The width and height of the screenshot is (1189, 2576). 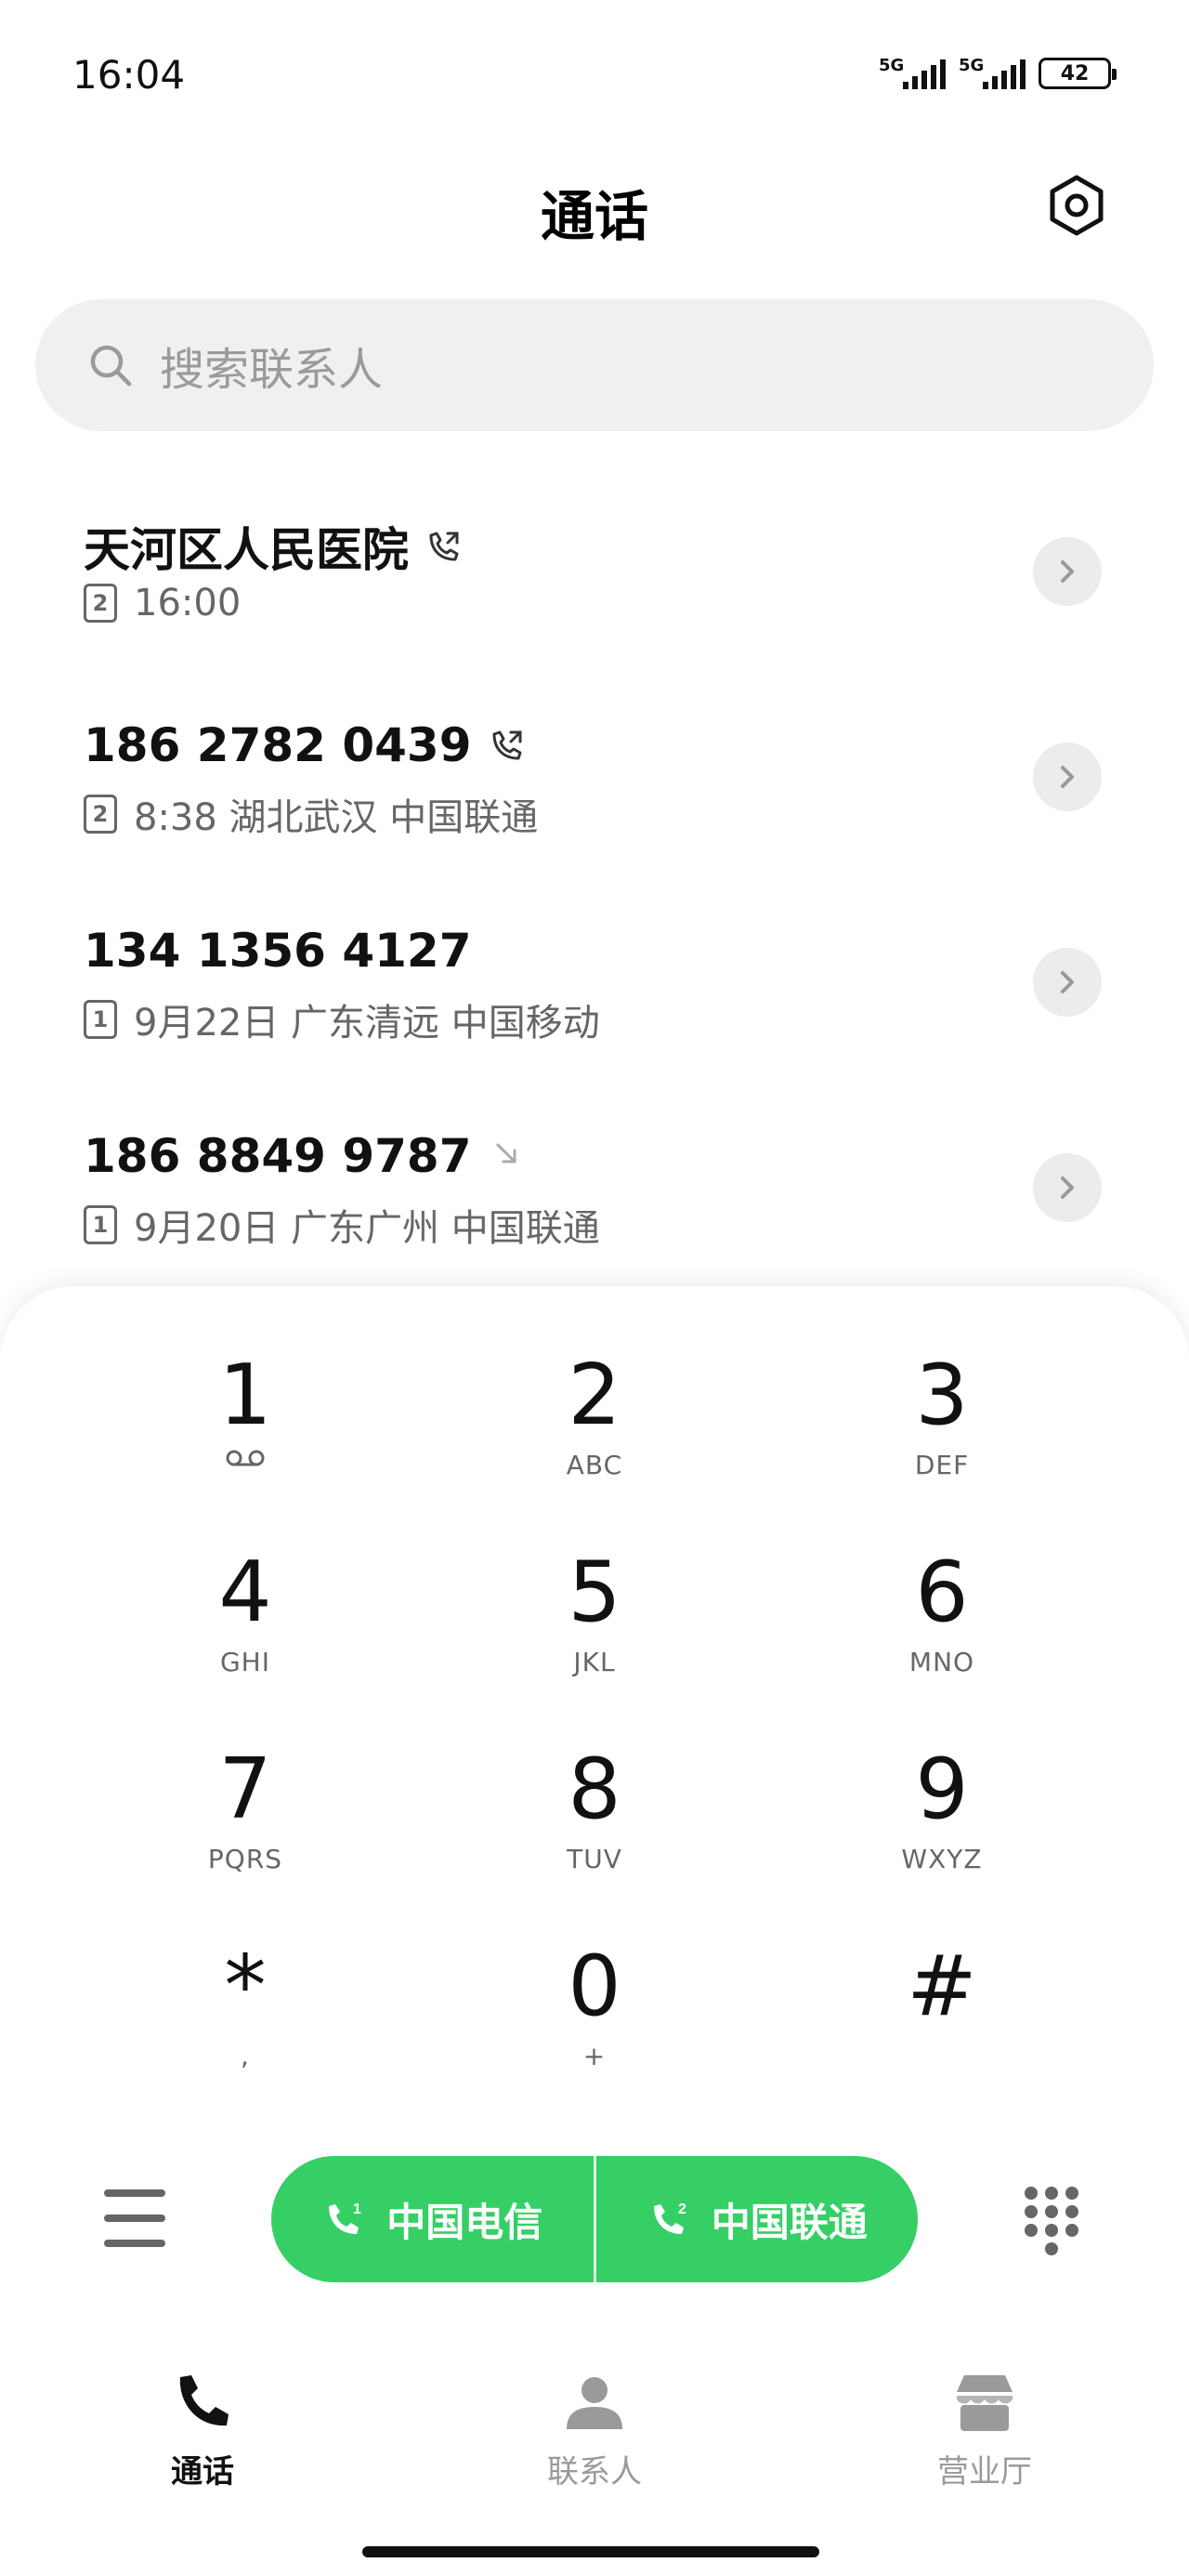 I want to click on tab-store: 营业厅, so click(x=985, y=2429).